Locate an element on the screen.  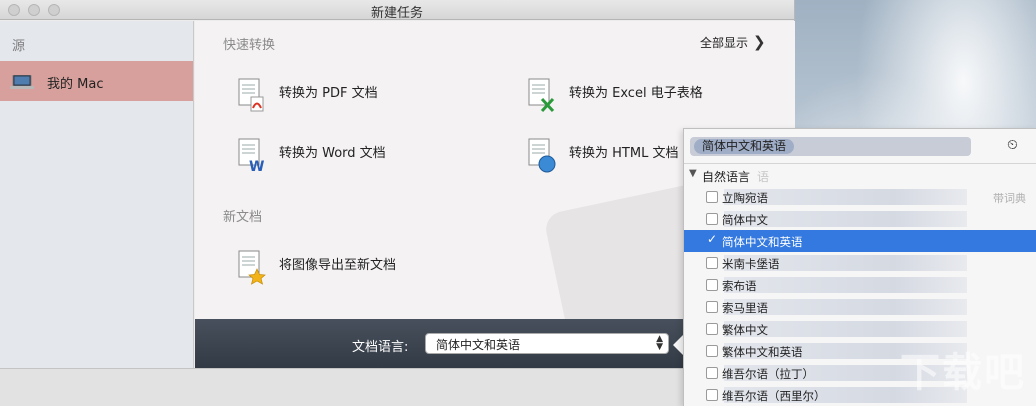
checkmark-icon: ✓ is located at coordinates (712, 239).